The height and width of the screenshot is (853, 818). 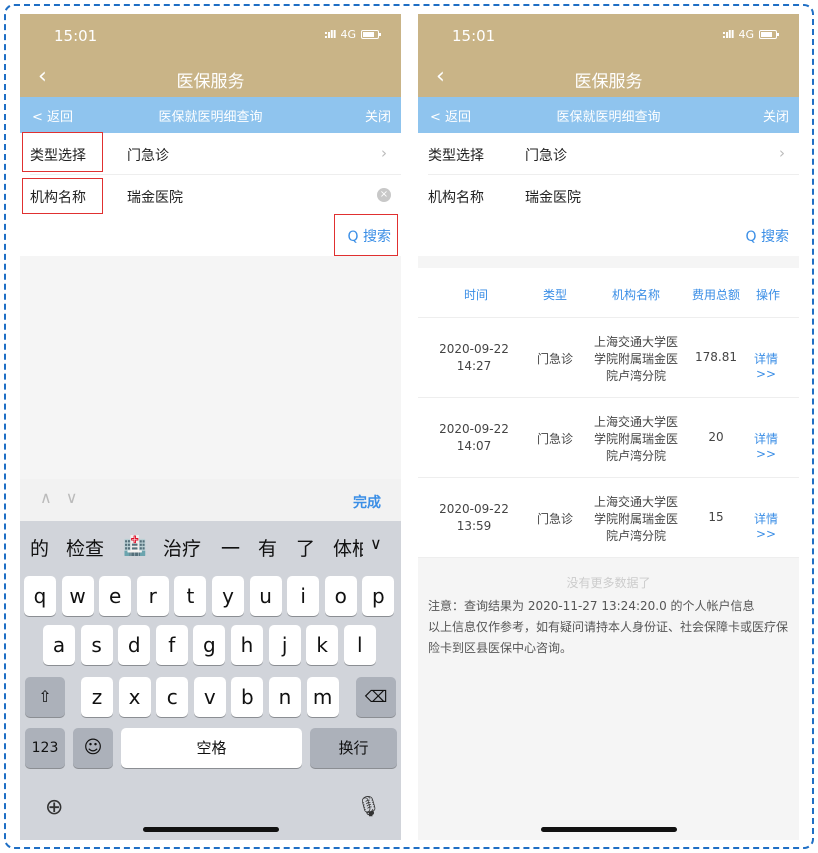 I want to click on key-e: e, so click(x=115, y=596).